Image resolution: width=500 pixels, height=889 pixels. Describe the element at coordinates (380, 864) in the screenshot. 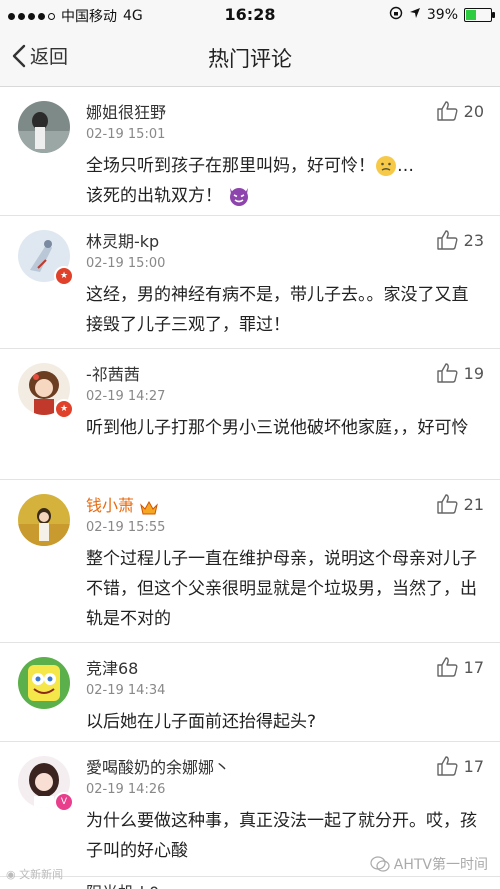

I see `wechat-logo-icon` at that location.